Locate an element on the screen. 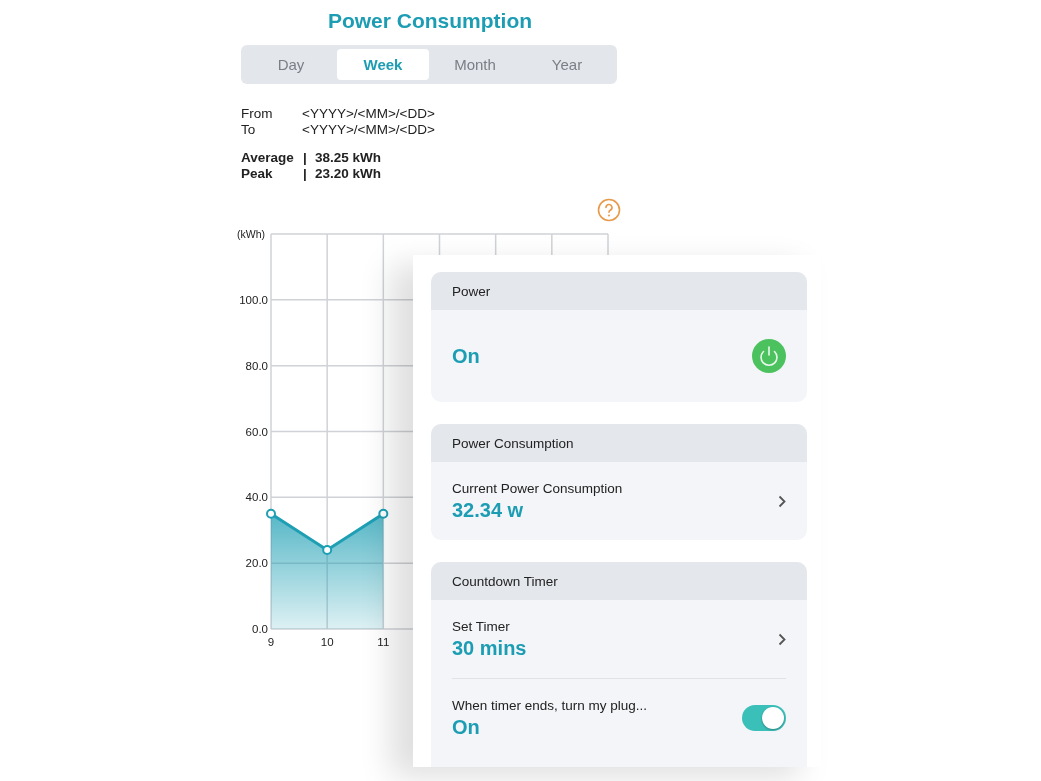 This screenshot has height=781, width=1041. x-tick-label: 10 is located at coordinates (327, 642).